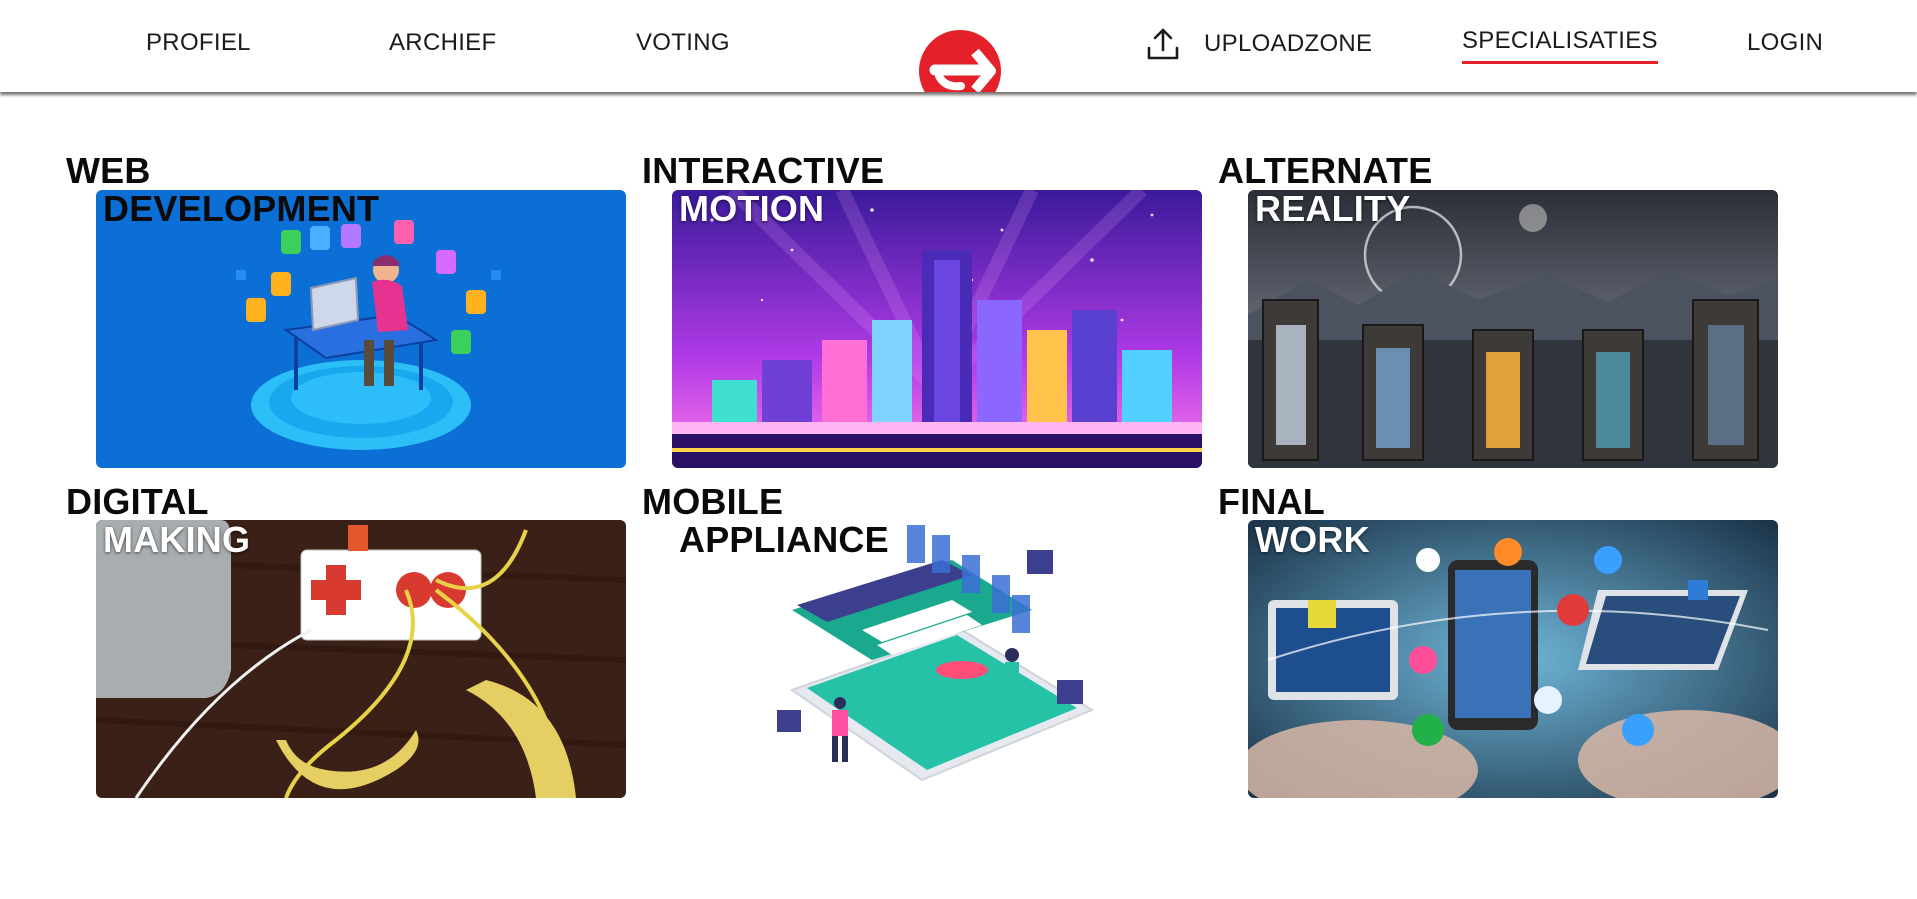  Describe the element at coordinates (784, 539) in the screenshot. I see `tile-title-line2: APPLIANCE` at that location.